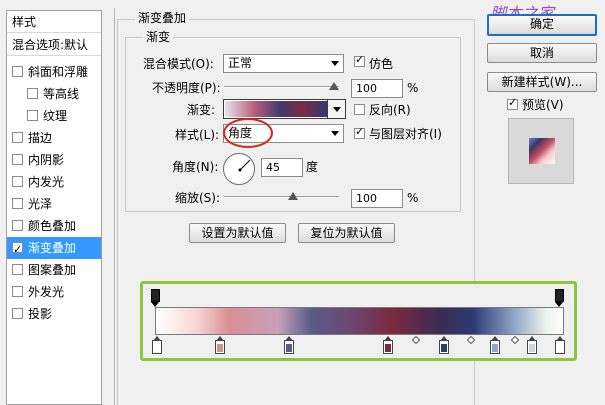 The width and height of the screenshot is (605, 405). What do you see at coordinates (32, 93) in the screenshot?
I see `contour-checkbox` at bounding box center [32, 93].